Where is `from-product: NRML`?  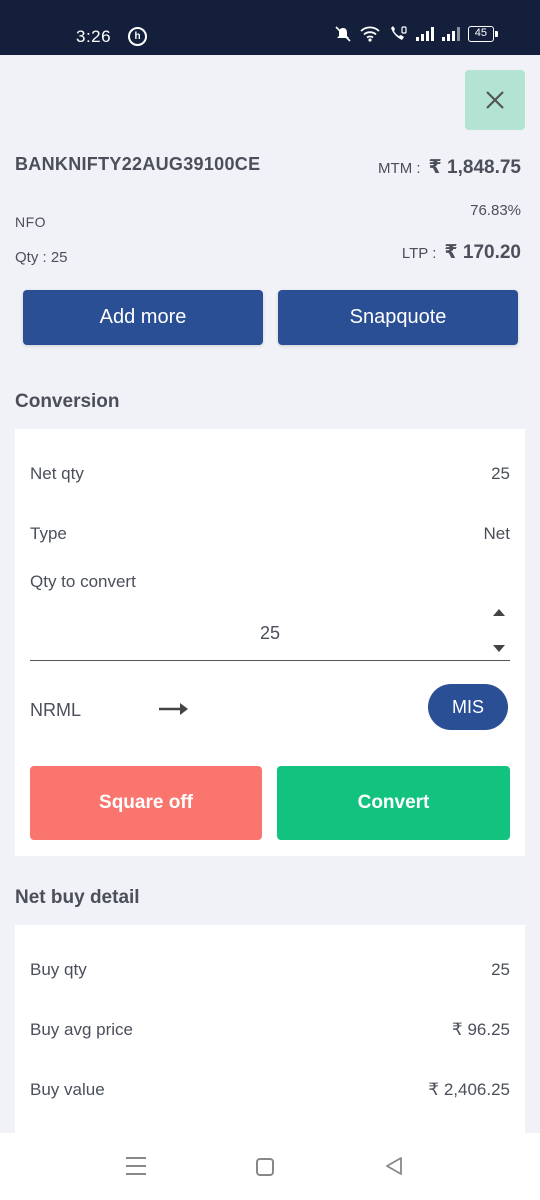
from-product: NRML is located at coordinates (56, 710).